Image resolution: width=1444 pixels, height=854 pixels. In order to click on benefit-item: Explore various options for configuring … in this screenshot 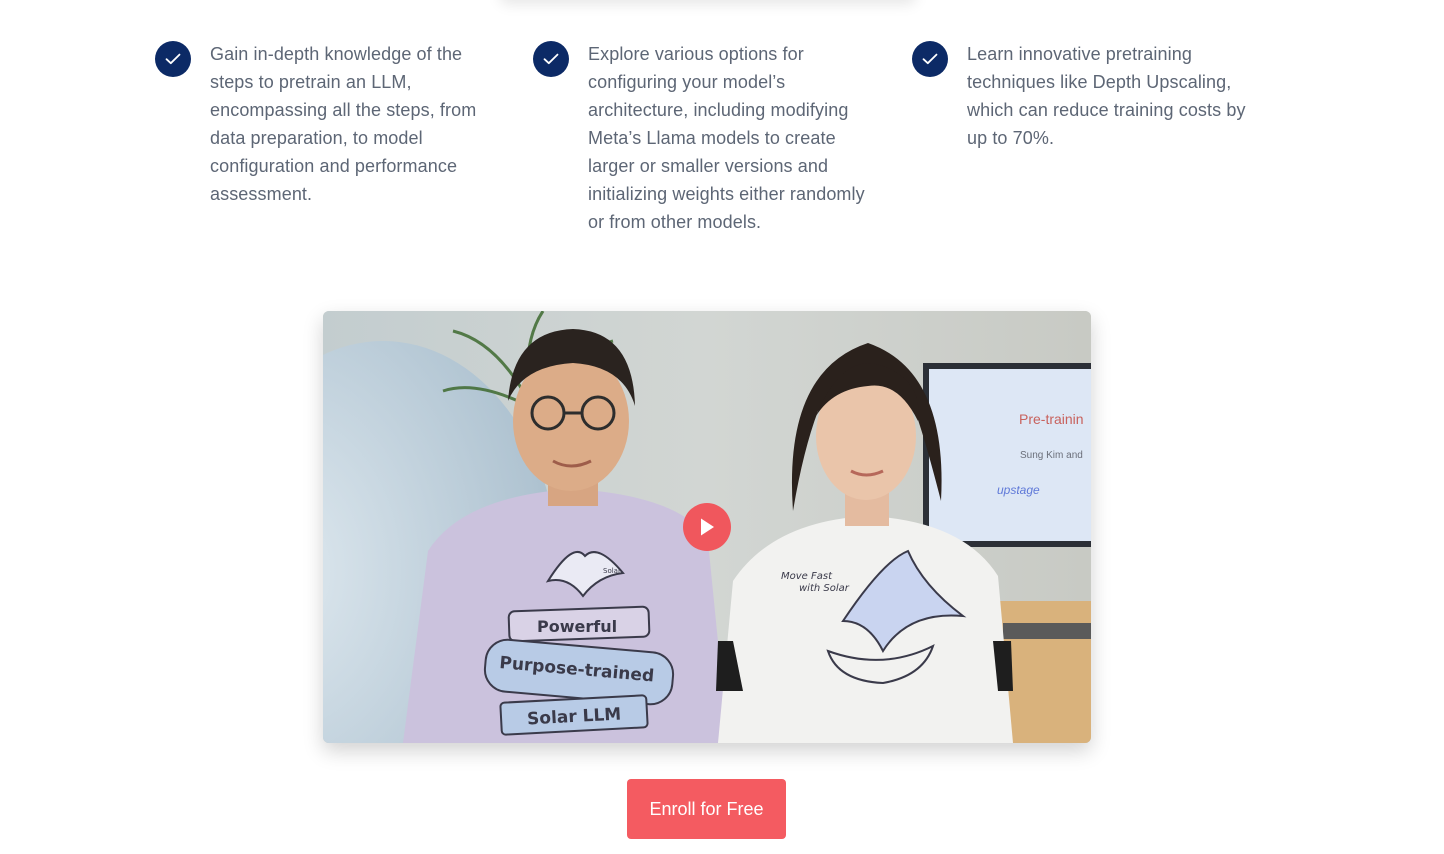, I will do `click(705, 138)`.